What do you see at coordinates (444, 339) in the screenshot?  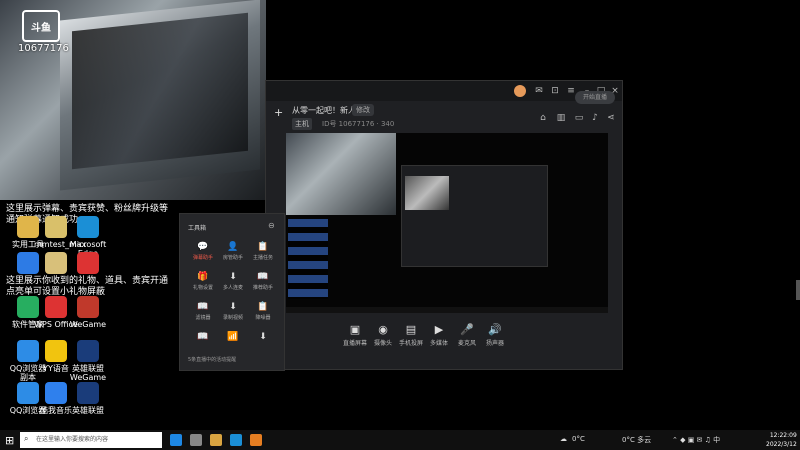 I see `control-bar: ▣ 直播屏幕 ◉ 摄像头 ▤ 手机投屏 ▶ 多媒体 🎤 麦克风 🔊 扬声器` at bounding box center [444, 339].